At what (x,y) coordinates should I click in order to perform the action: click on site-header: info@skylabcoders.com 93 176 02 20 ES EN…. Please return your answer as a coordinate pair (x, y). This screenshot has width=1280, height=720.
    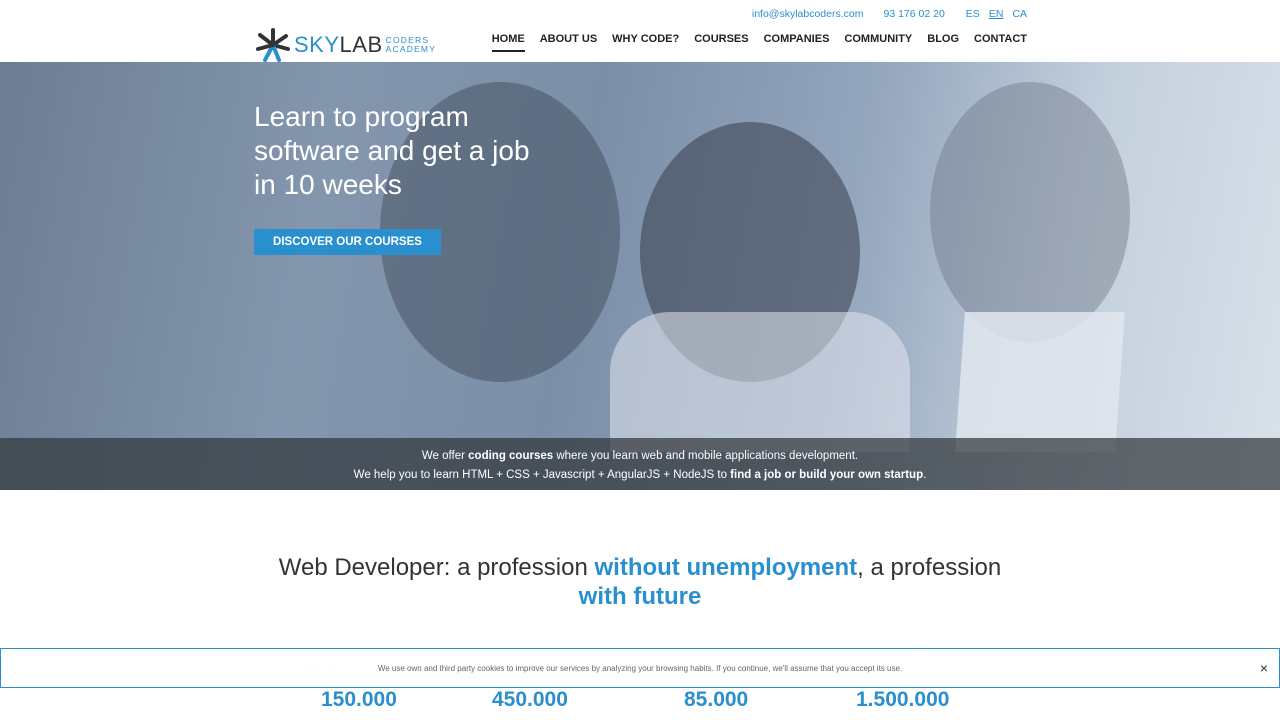
    Looking at the image, I should click on (640, 31).